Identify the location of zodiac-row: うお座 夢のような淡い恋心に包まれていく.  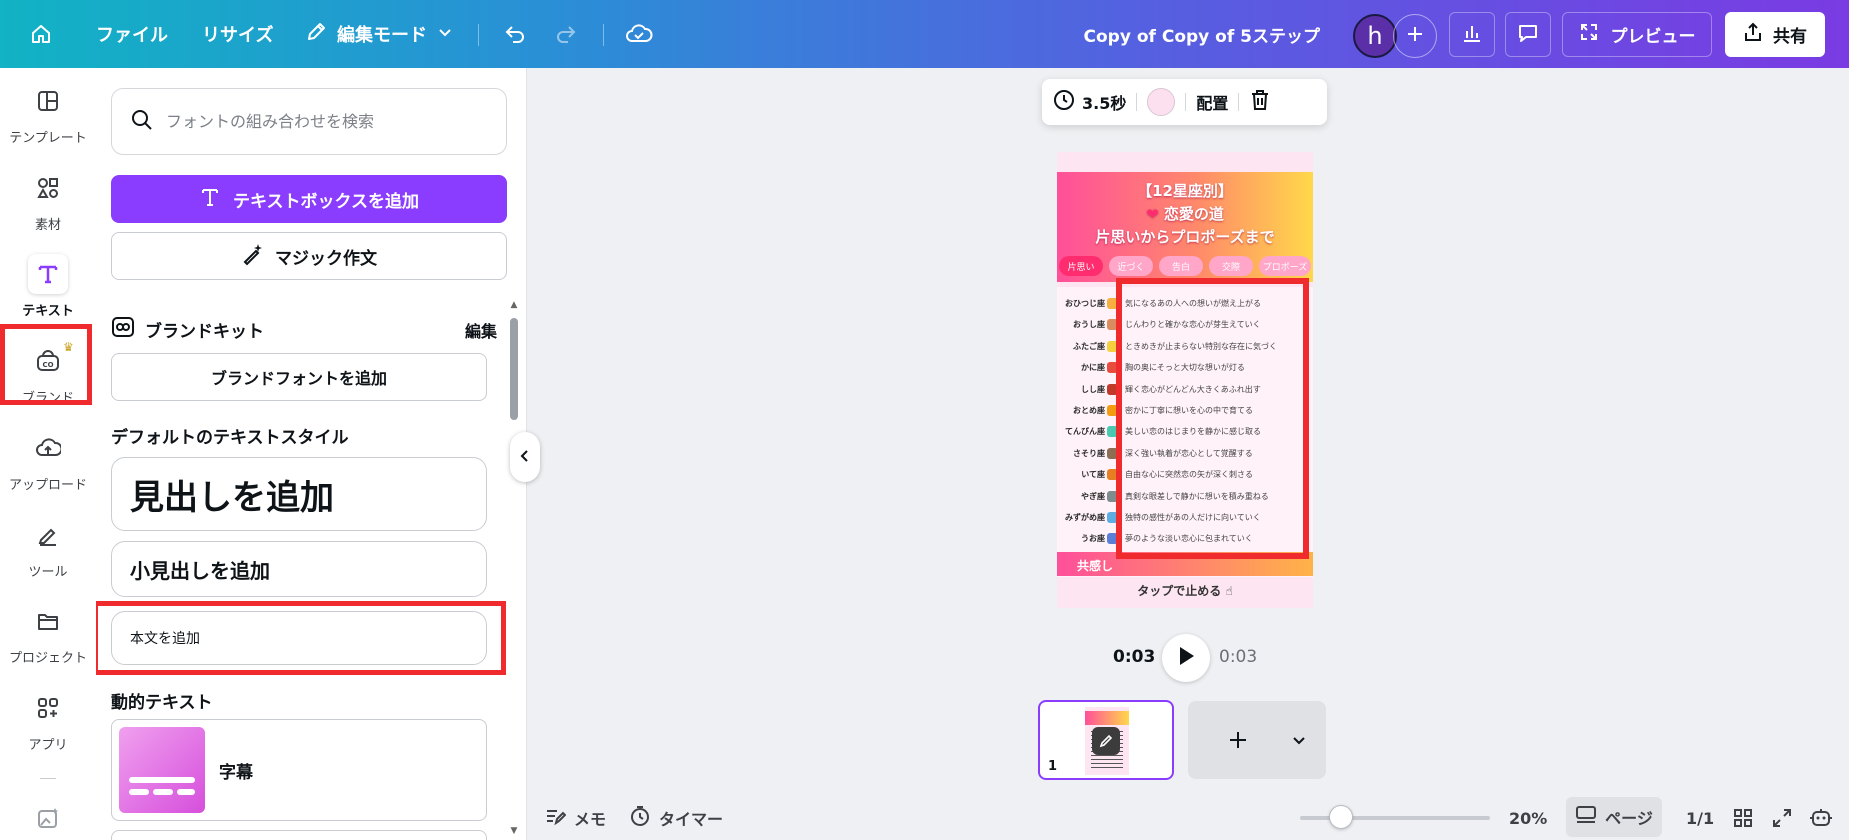
(1185, 538).